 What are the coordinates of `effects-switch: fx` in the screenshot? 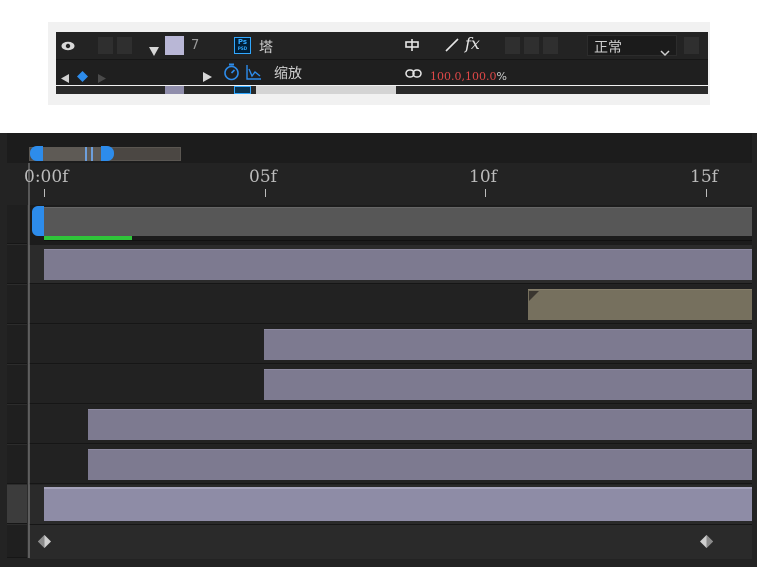 It's located at (472, 43).